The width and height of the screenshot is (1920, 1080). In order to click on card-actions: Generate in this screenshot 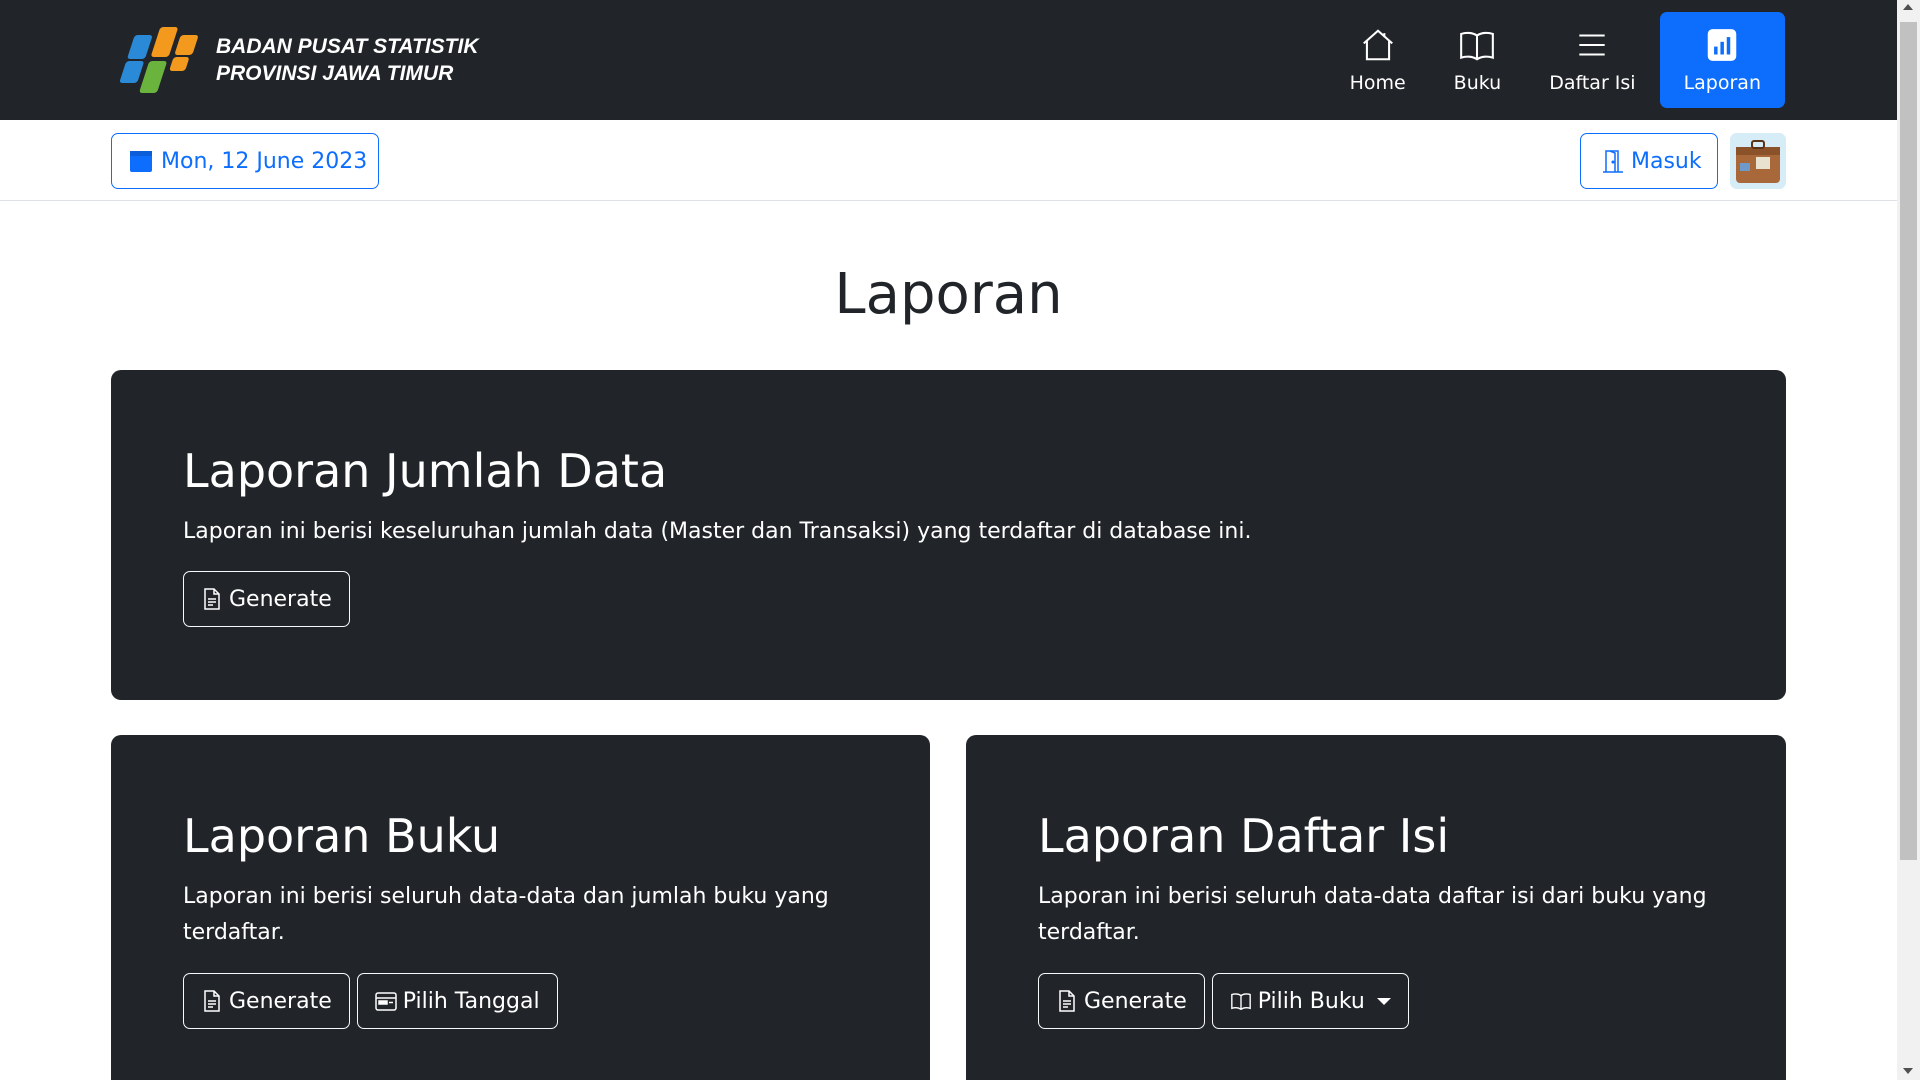, I will do `click(266, 599)`.